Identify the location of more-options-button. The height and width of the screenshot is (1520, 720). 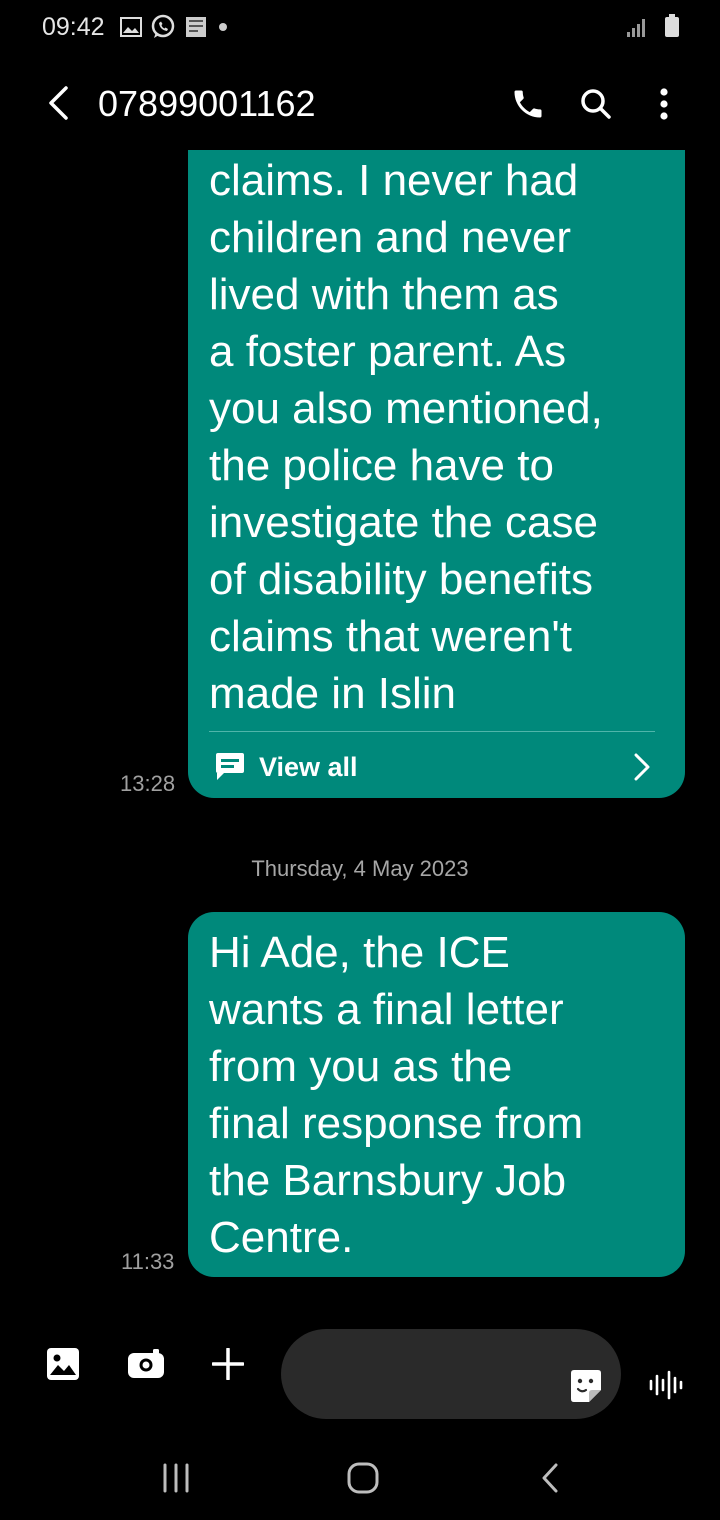
(664, 104).